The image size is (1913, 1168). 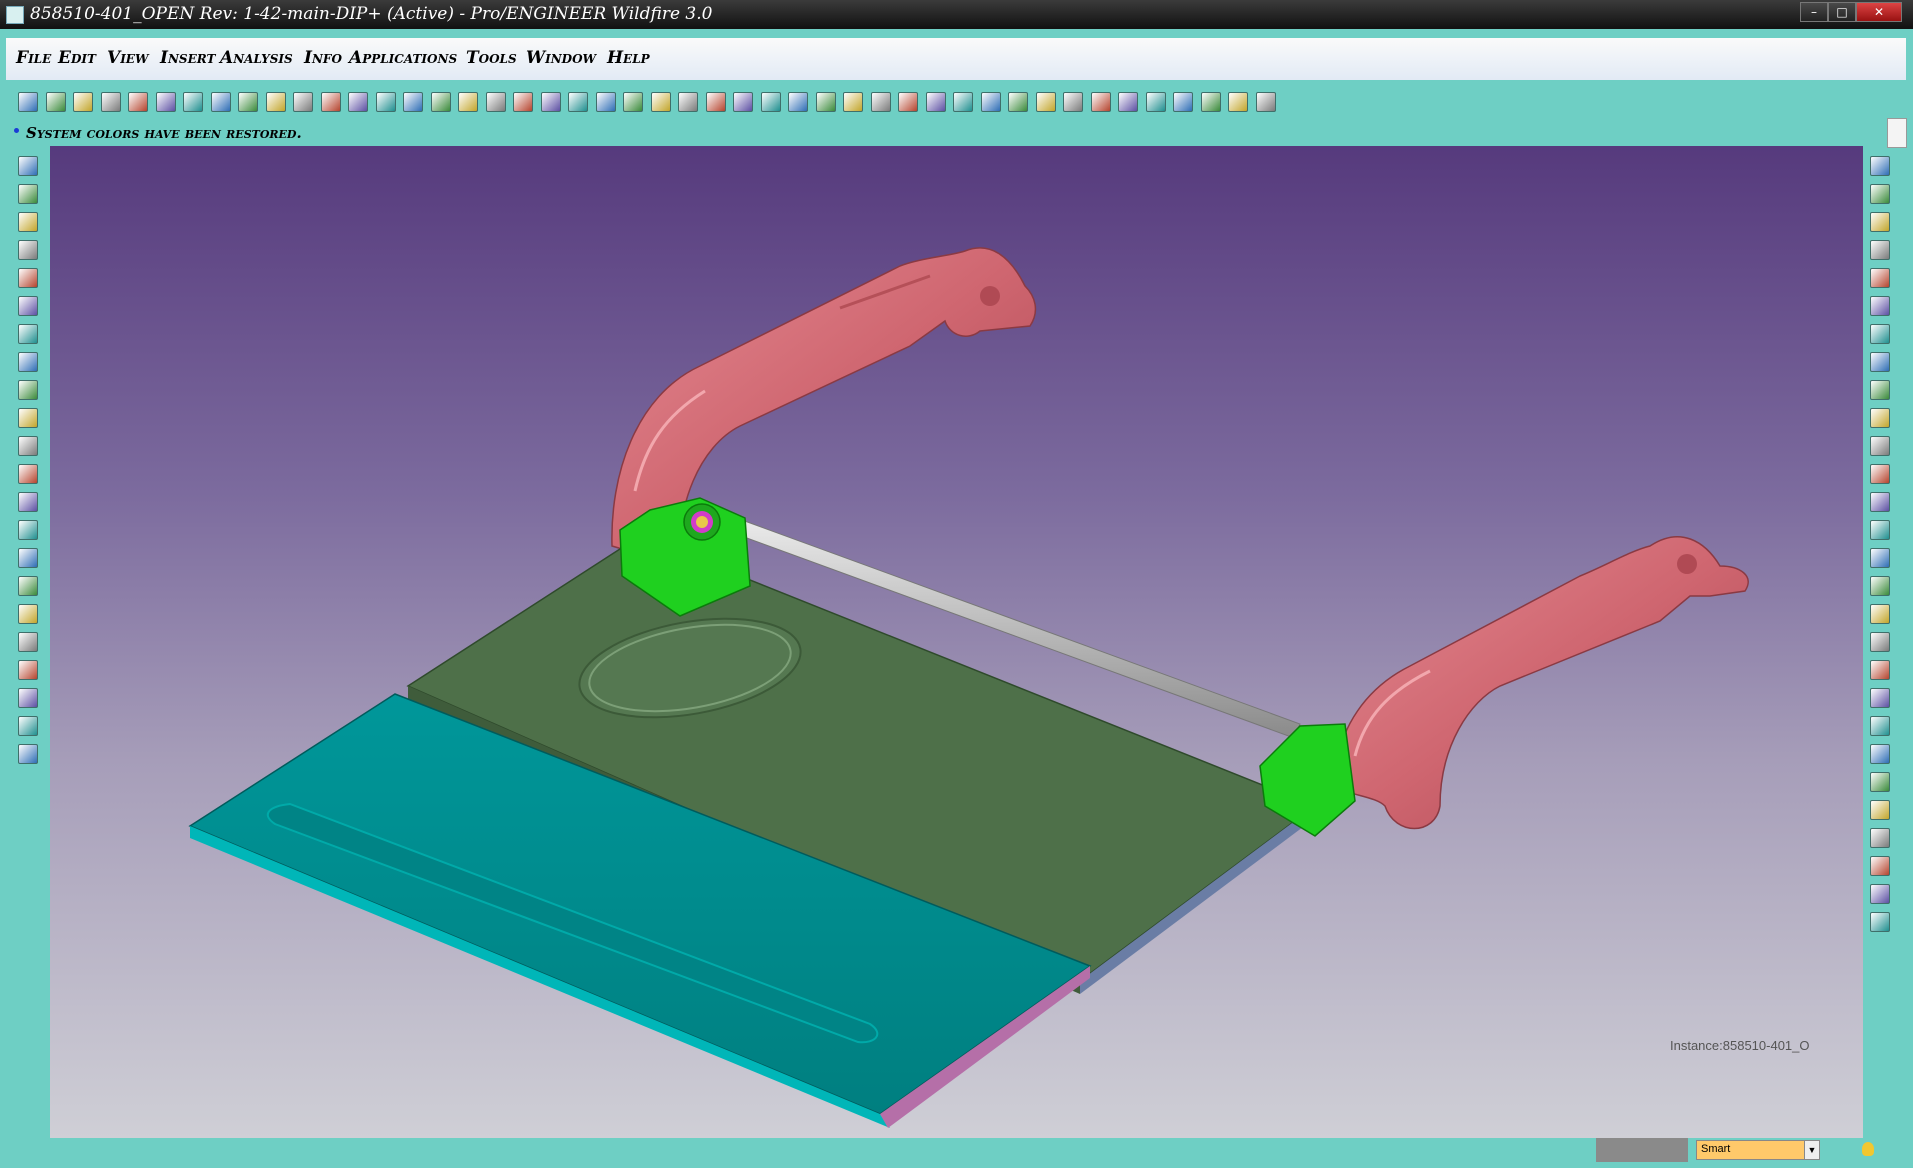 I want to click on zoom-out-icon, so click(x=715, y=102).